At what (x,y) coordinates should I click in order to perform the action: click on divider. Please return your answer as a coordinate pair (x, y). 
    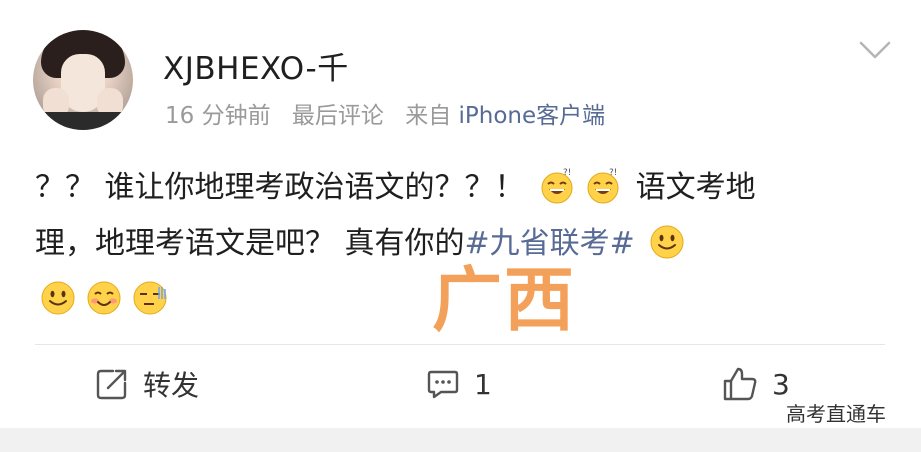
    Looking at the image, I should click on (460, 344).